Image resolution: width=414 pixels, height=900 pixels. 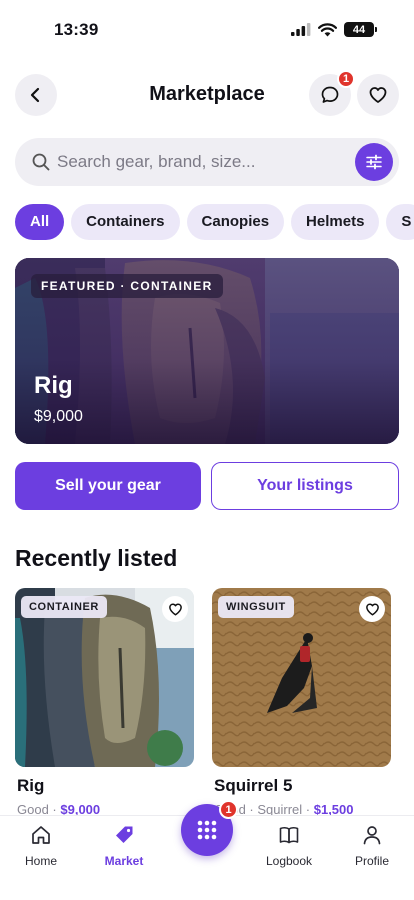 I want to click on sliders-icon, so click(x=374, y=162).